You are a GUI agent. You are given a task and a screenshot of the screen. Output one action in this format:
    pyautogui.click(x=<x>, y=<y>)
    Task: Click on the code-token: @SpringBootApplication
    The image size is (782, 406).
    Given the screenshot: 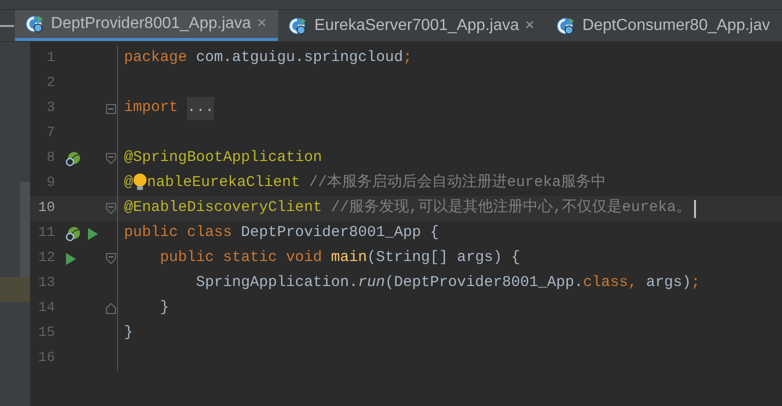 What is the action you would take?
    pyautogui.click(x=223, y=158)
    